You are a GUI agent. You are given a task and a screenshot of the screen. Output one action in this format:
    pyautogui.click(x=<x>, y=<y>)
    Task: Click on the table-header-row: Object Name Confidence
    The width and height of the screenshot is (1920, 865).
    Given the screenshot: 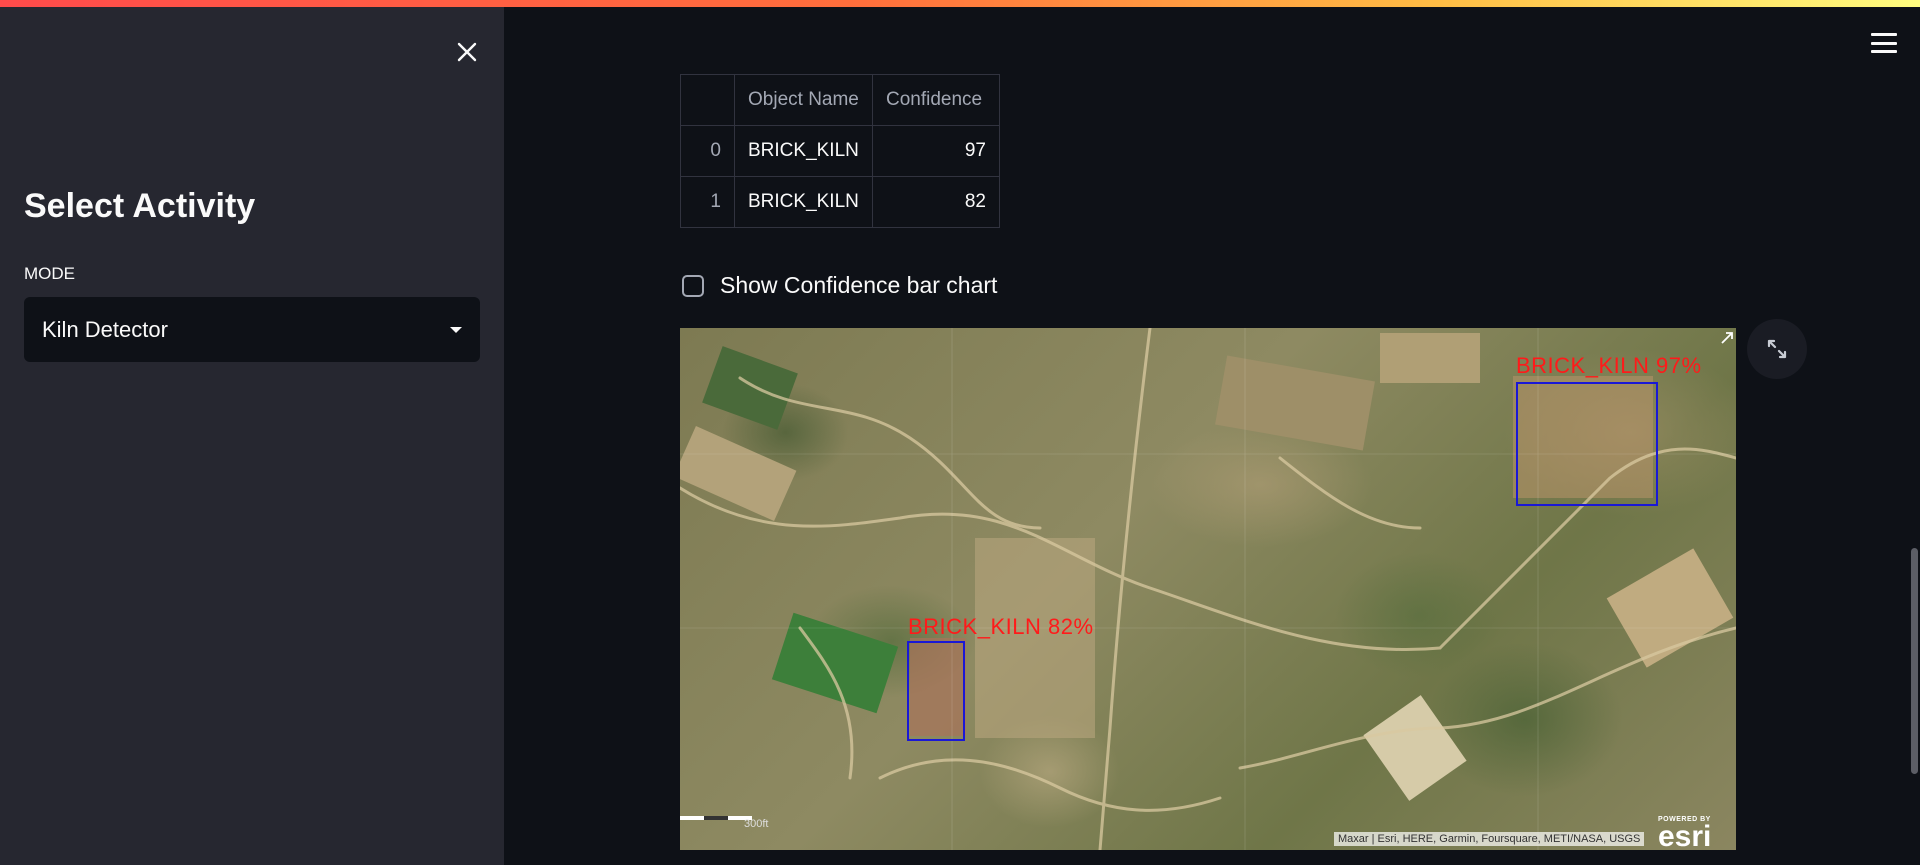 What is the action you would take?
    pyautogui.click(x=840, y=100)
    